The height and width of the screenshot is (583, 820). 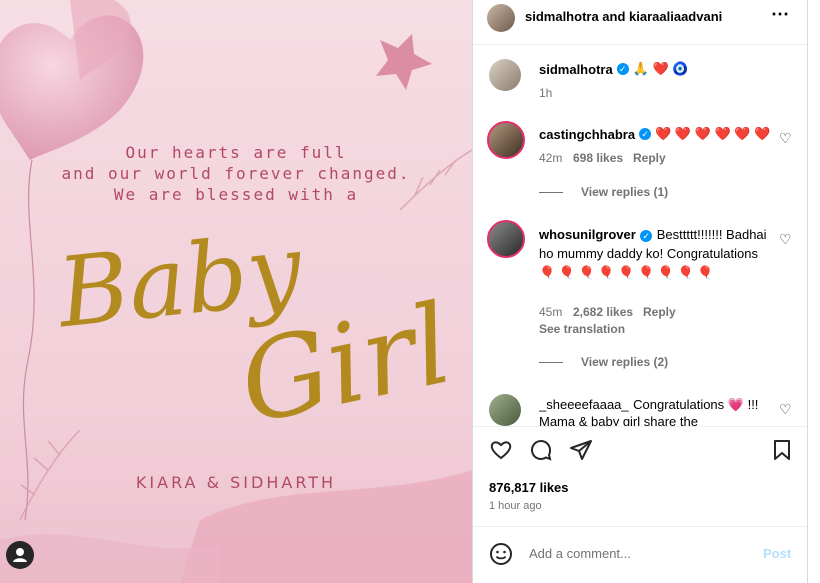 What do you see at coordinates (777, 553) in the screenshot?
I see `post-button: Post` at bounding box center [777, 553].